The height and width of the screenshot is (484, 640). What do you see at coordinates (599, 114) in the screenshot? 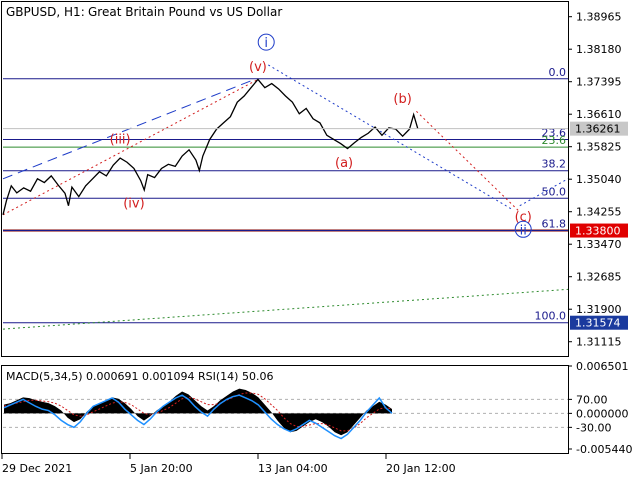
I see `price-axis-tick-label: 1.36610` at bounding box center [599, 114].